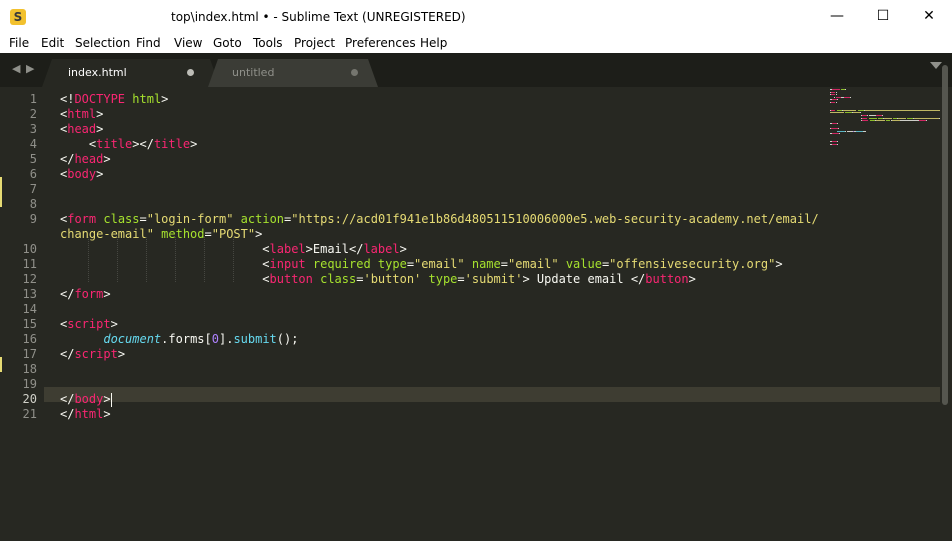  I want to click on code-line: <!DOCTYPE html>, so click(114, 99).